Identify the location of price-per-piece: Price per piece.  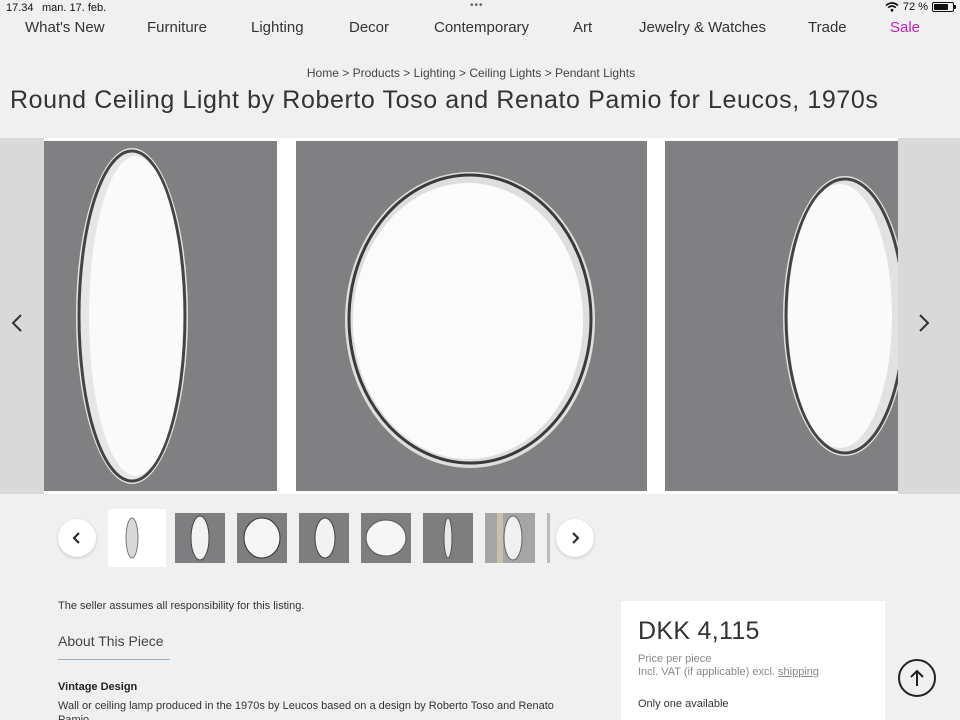
(675, 659).